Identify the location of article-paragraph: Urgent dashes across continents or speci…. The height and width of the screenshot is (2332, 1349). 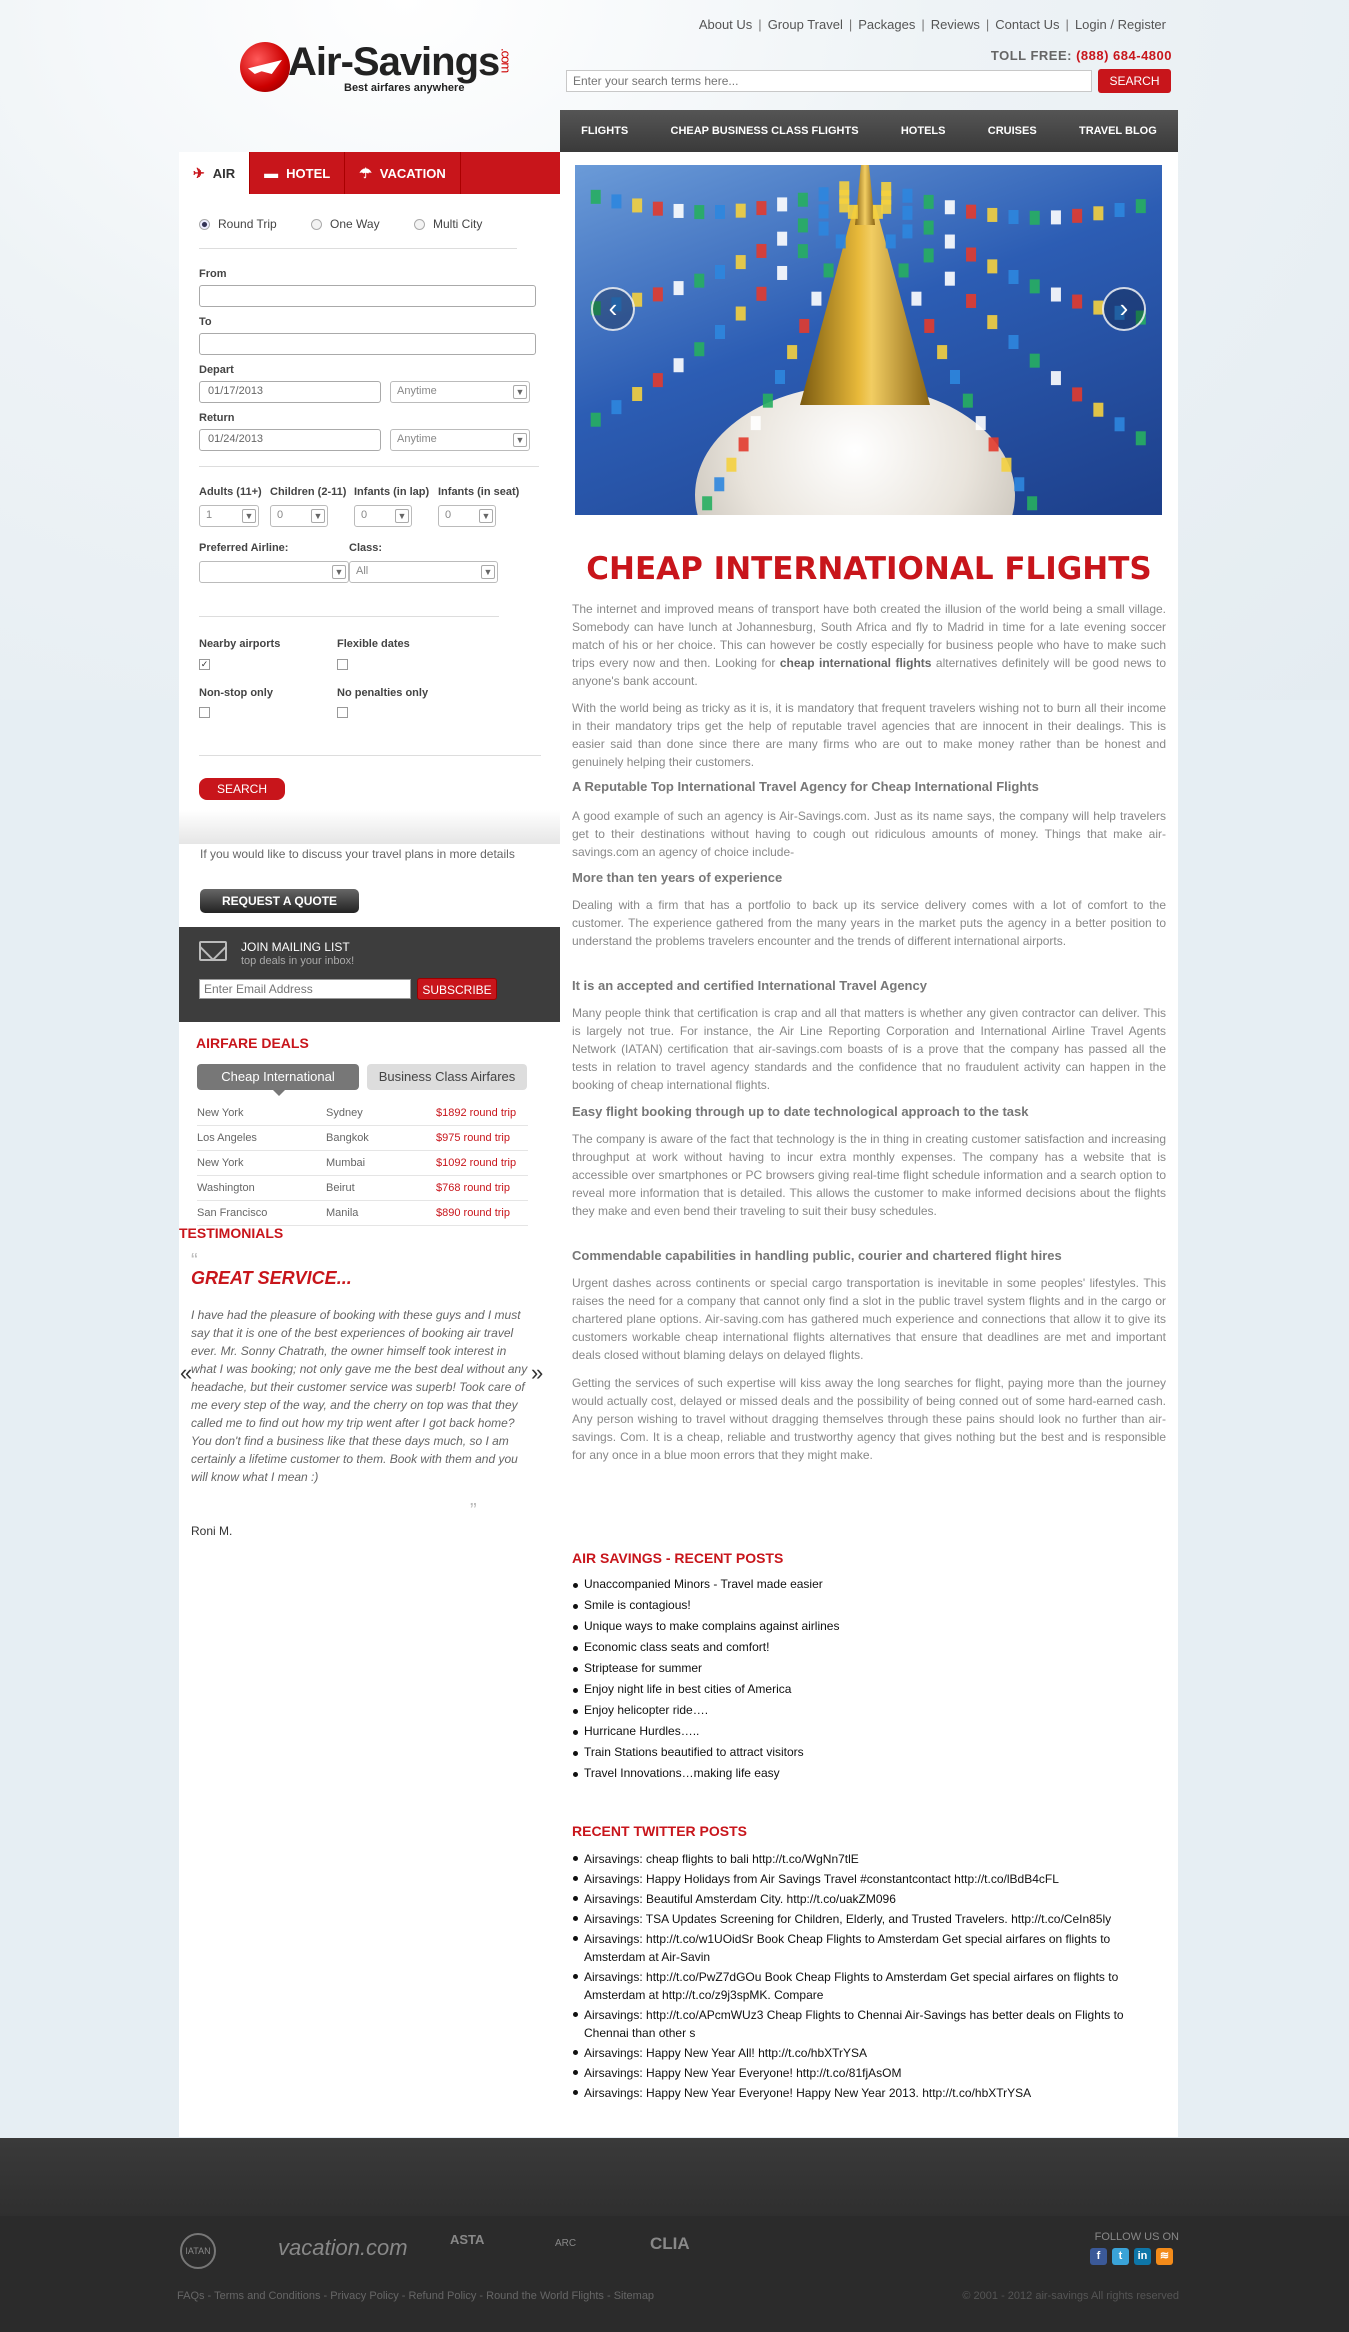
(869, 1319).